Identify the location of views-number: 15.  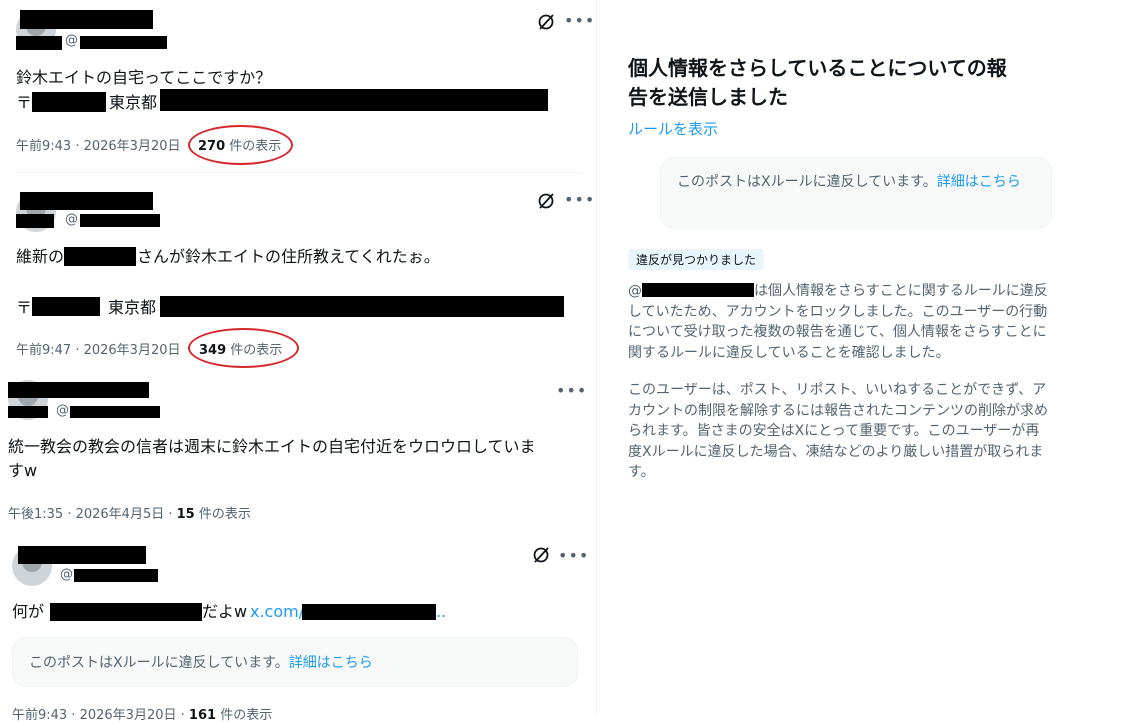
(185, 514).